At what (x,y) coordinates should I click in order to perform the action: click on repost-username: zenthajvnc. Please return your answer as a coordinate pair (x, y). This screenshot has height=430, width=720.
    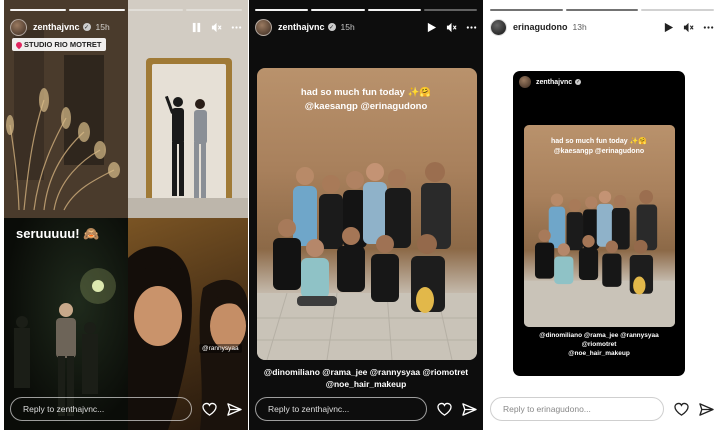
    Looking at the image, I should click on (554, 82).